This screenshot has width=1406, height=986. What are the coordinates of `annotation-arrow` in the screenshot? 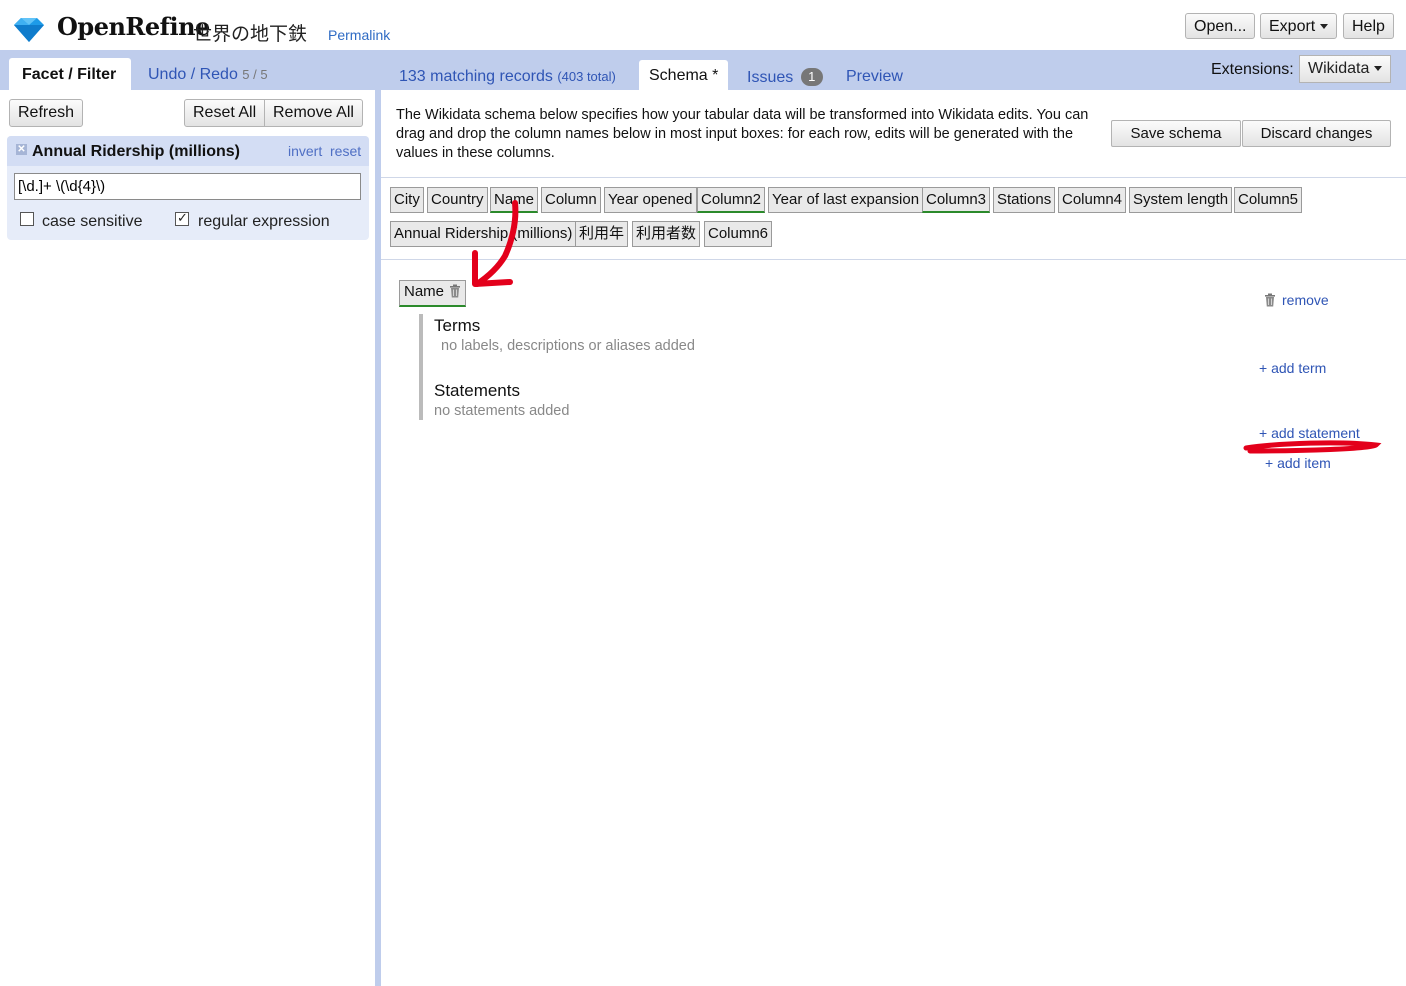 It's located at (495, 243).